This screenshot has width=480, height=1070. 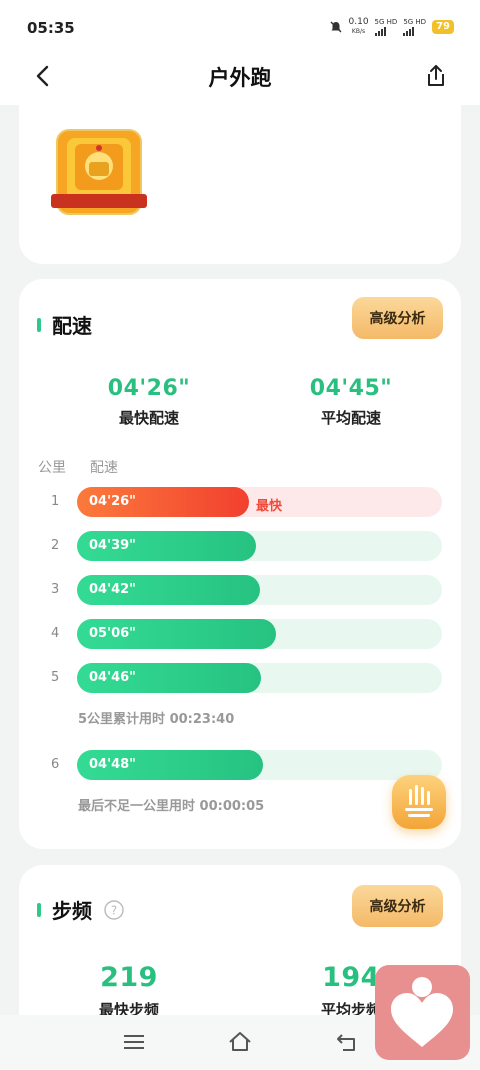 I want to click on home-icon, so click(x=240, y=1042).